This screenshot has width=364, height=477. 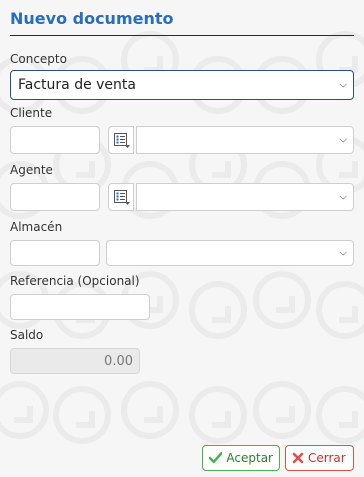 I want to click on close-button-label: Cerrar, so click(x=327, y=458).